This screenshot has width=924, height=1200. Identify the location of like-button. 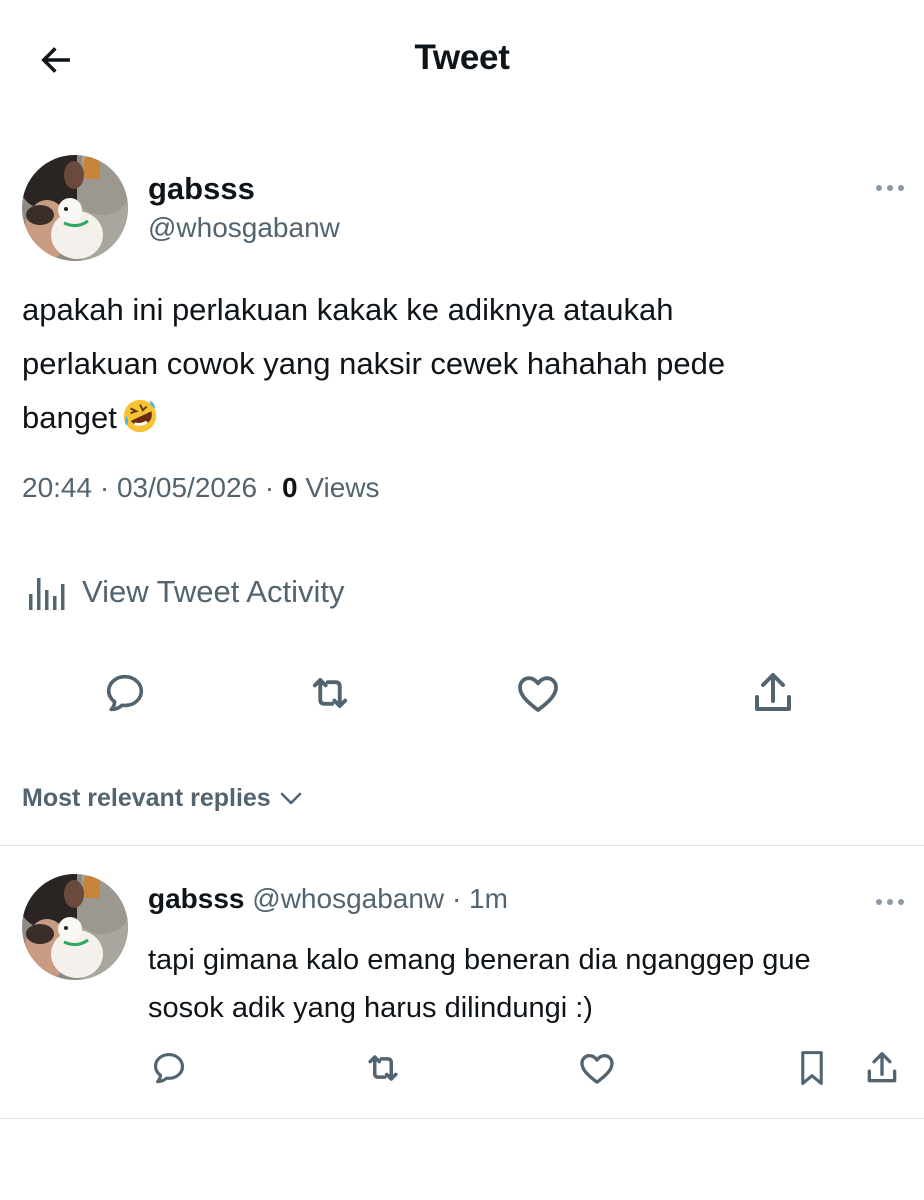
(538, 693).